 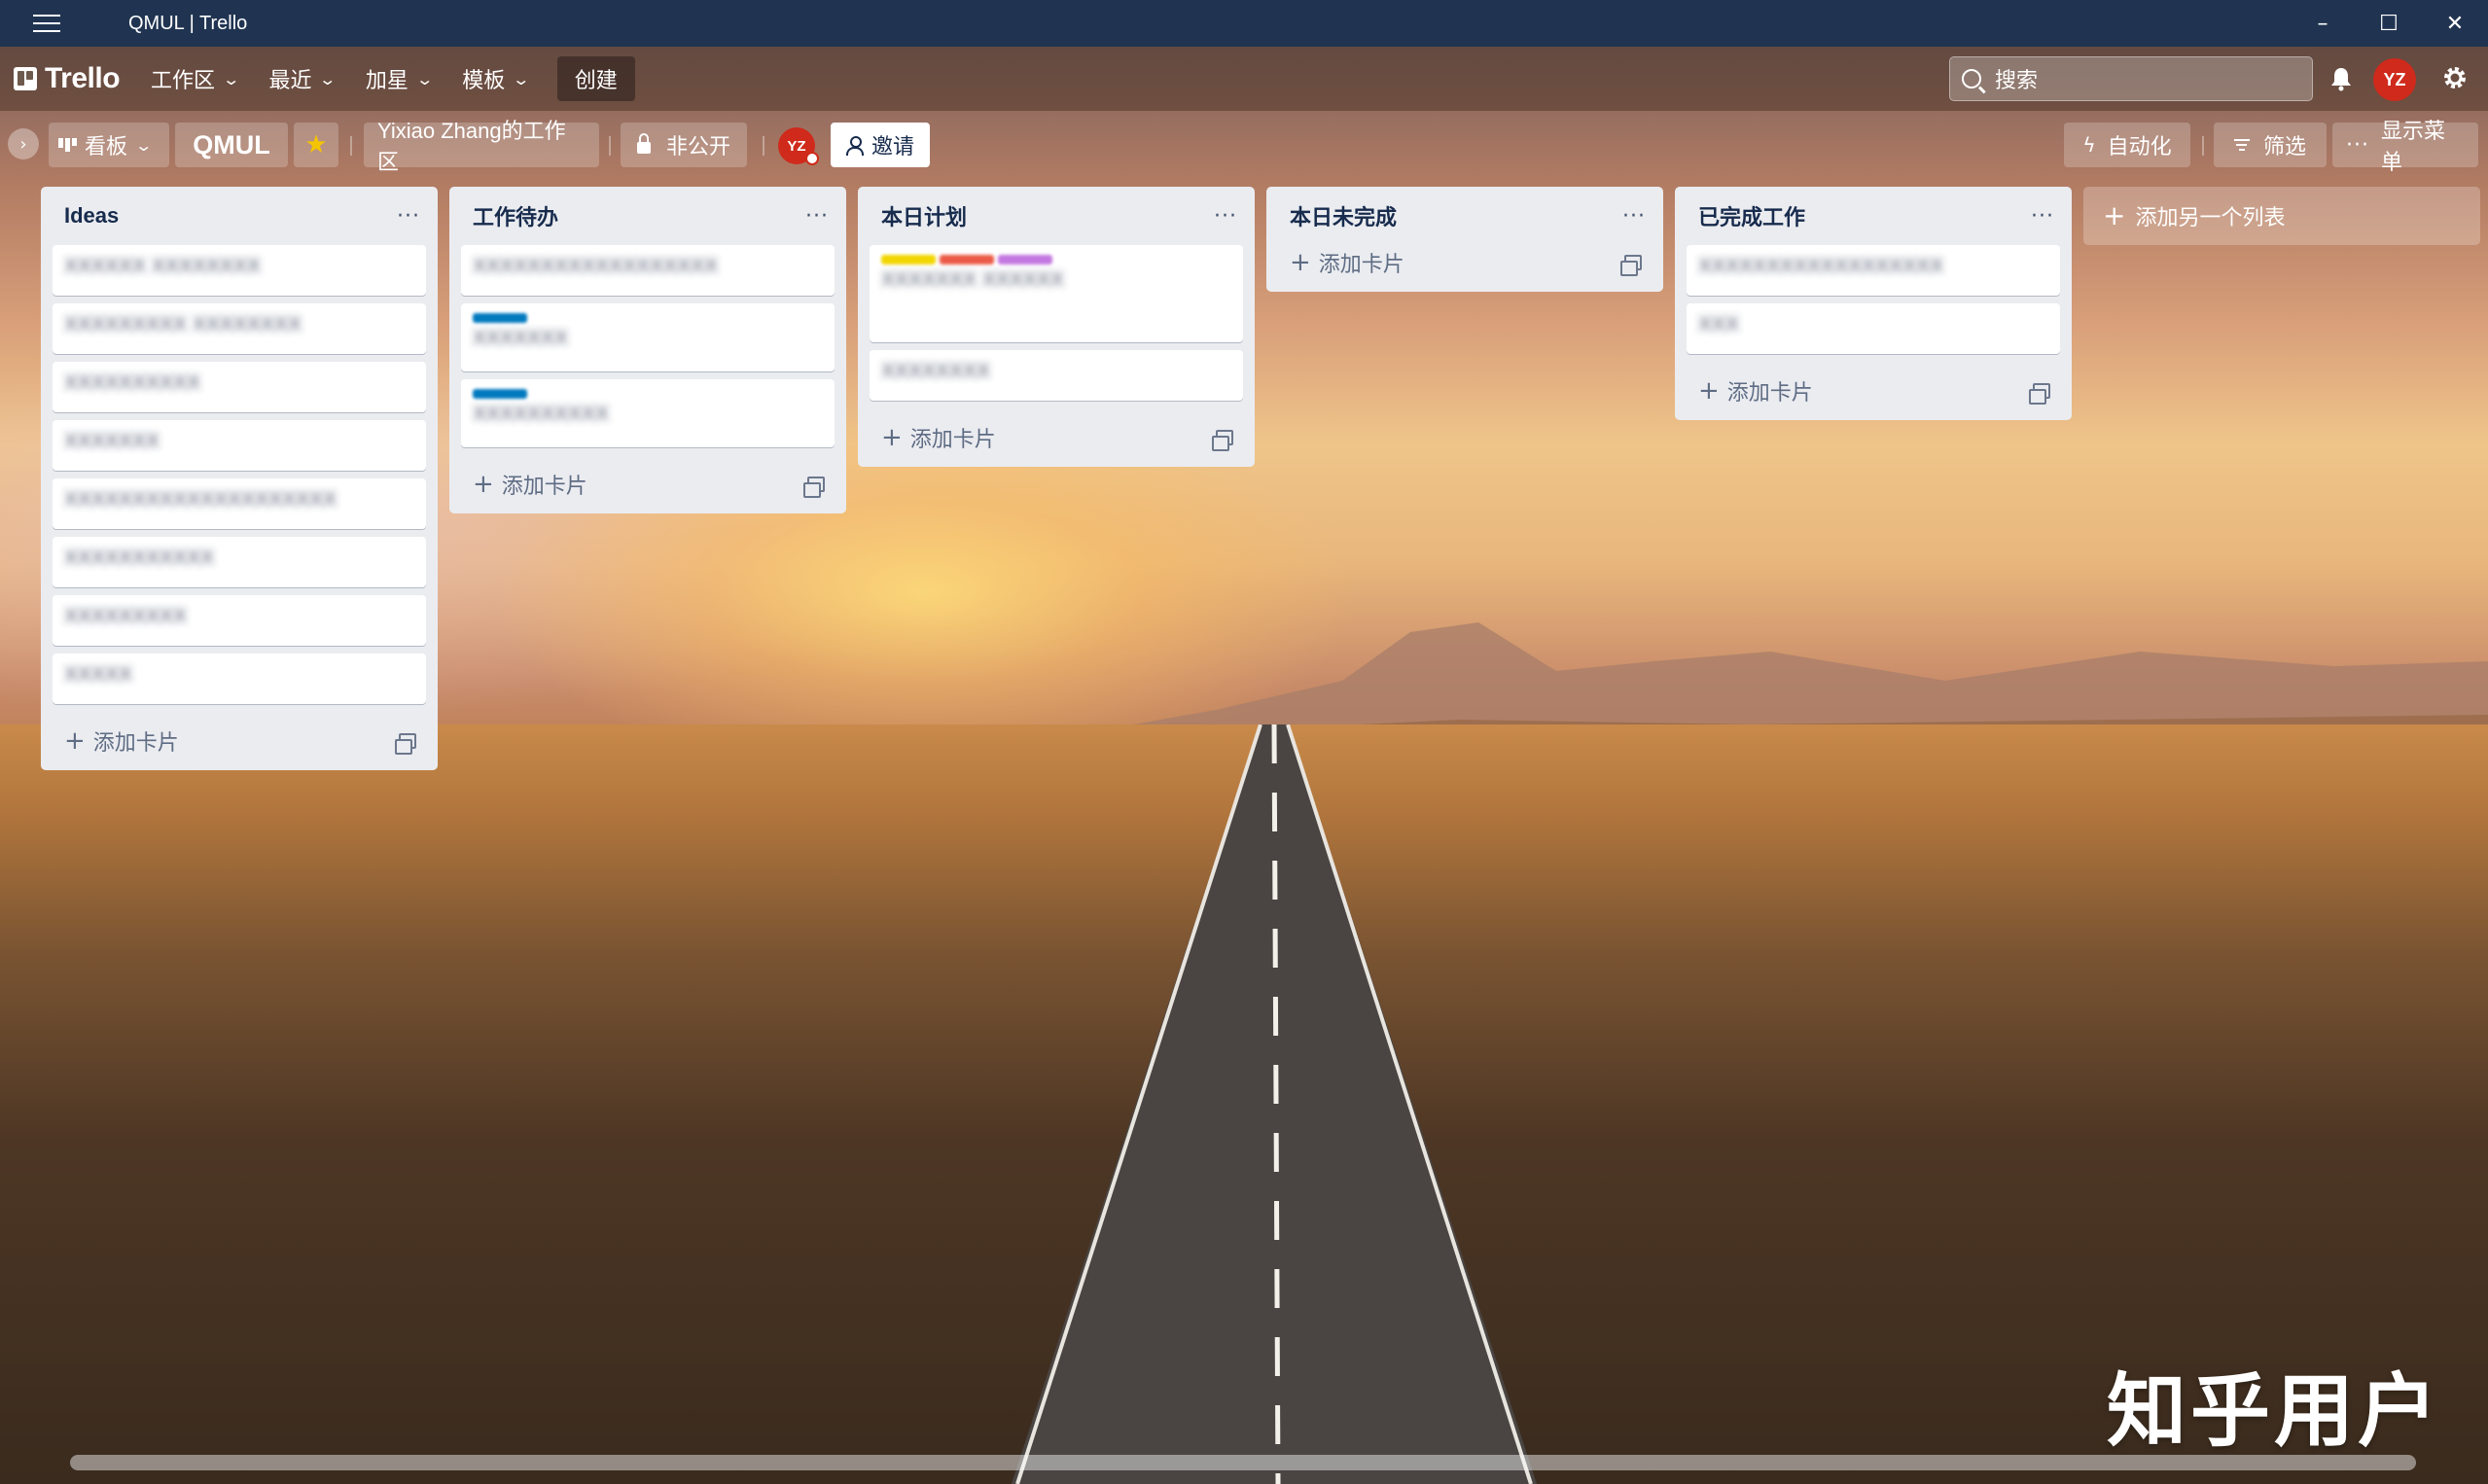 What do you see at coordinates (239, 562) in the screenshot?
I see `card: XXXXXXXXXXX` at bounding box center [239, 562].